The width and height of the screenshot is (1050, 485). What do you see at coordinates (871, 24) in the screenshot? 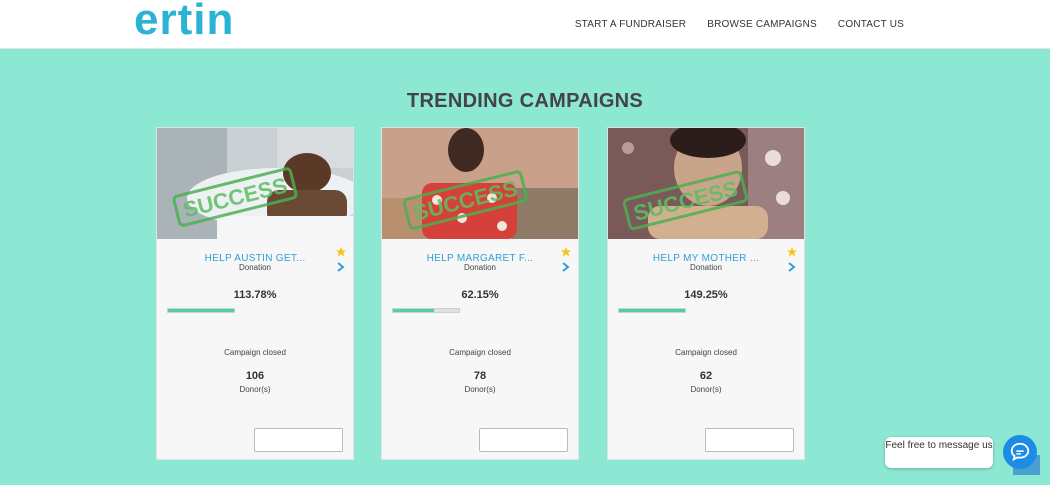
I see `nav-contact-us: CONTACT US` at bounding box center [871, 24].